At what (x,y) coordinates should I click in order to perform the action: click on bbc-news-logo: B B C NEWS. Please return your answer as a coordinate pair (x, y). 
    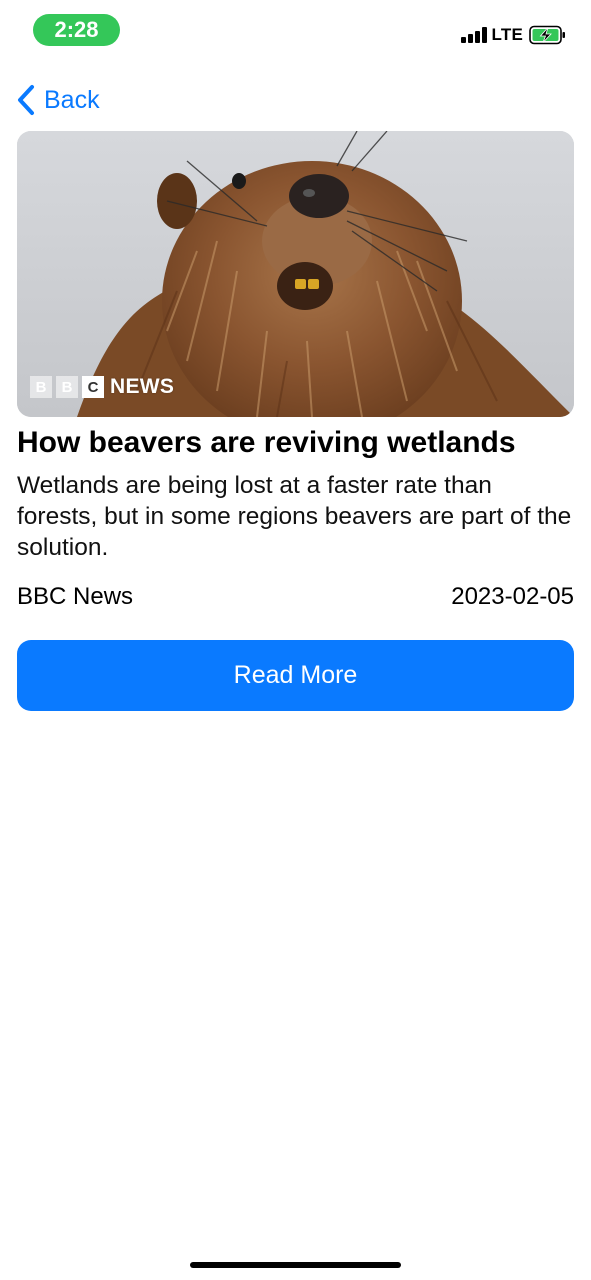
    Looking at the image, I should click on (102, 387).